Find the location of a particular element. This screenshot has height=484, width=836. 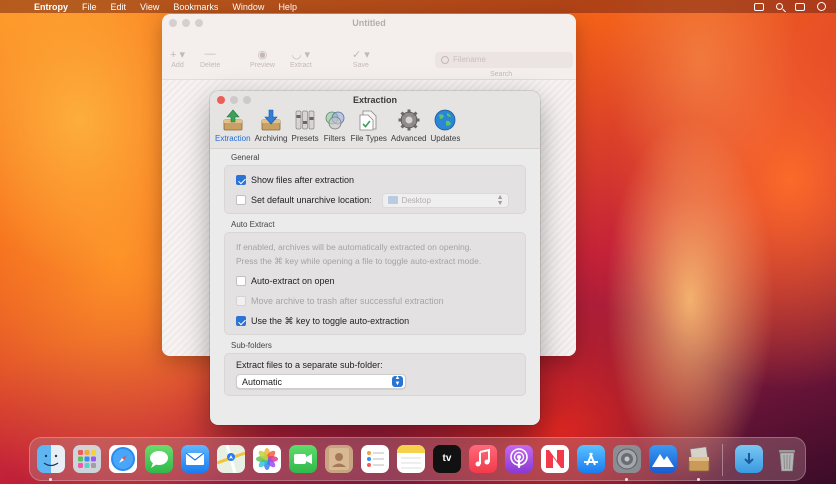

menu-view: View is located at coordinates (149, 7).